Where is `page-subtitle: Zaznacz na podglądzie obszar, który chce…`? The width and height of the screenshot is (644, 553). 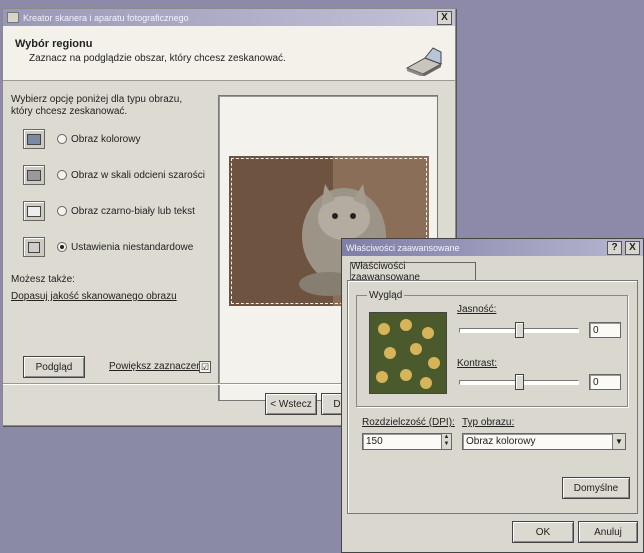
page-subtitle: Zaznacz na podglądzie obszar, który chce… is located at coordinates (157, 58).